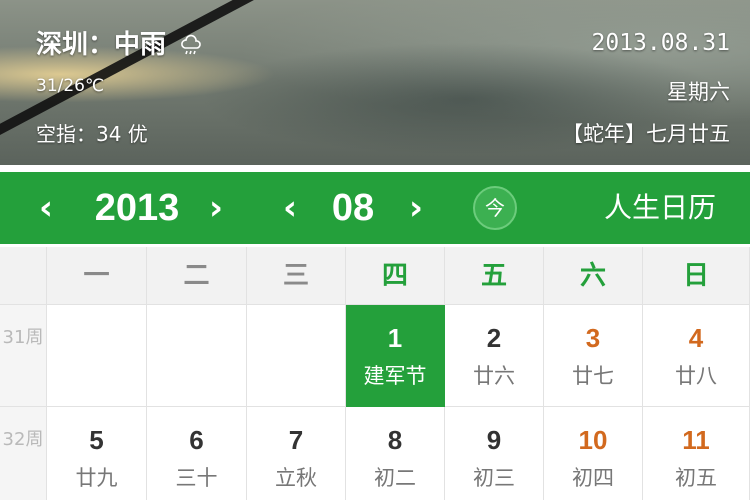  Describe the element at coordinates (395, 478) in the screenshot. I see `day-lunar-label: 初二` at that location.